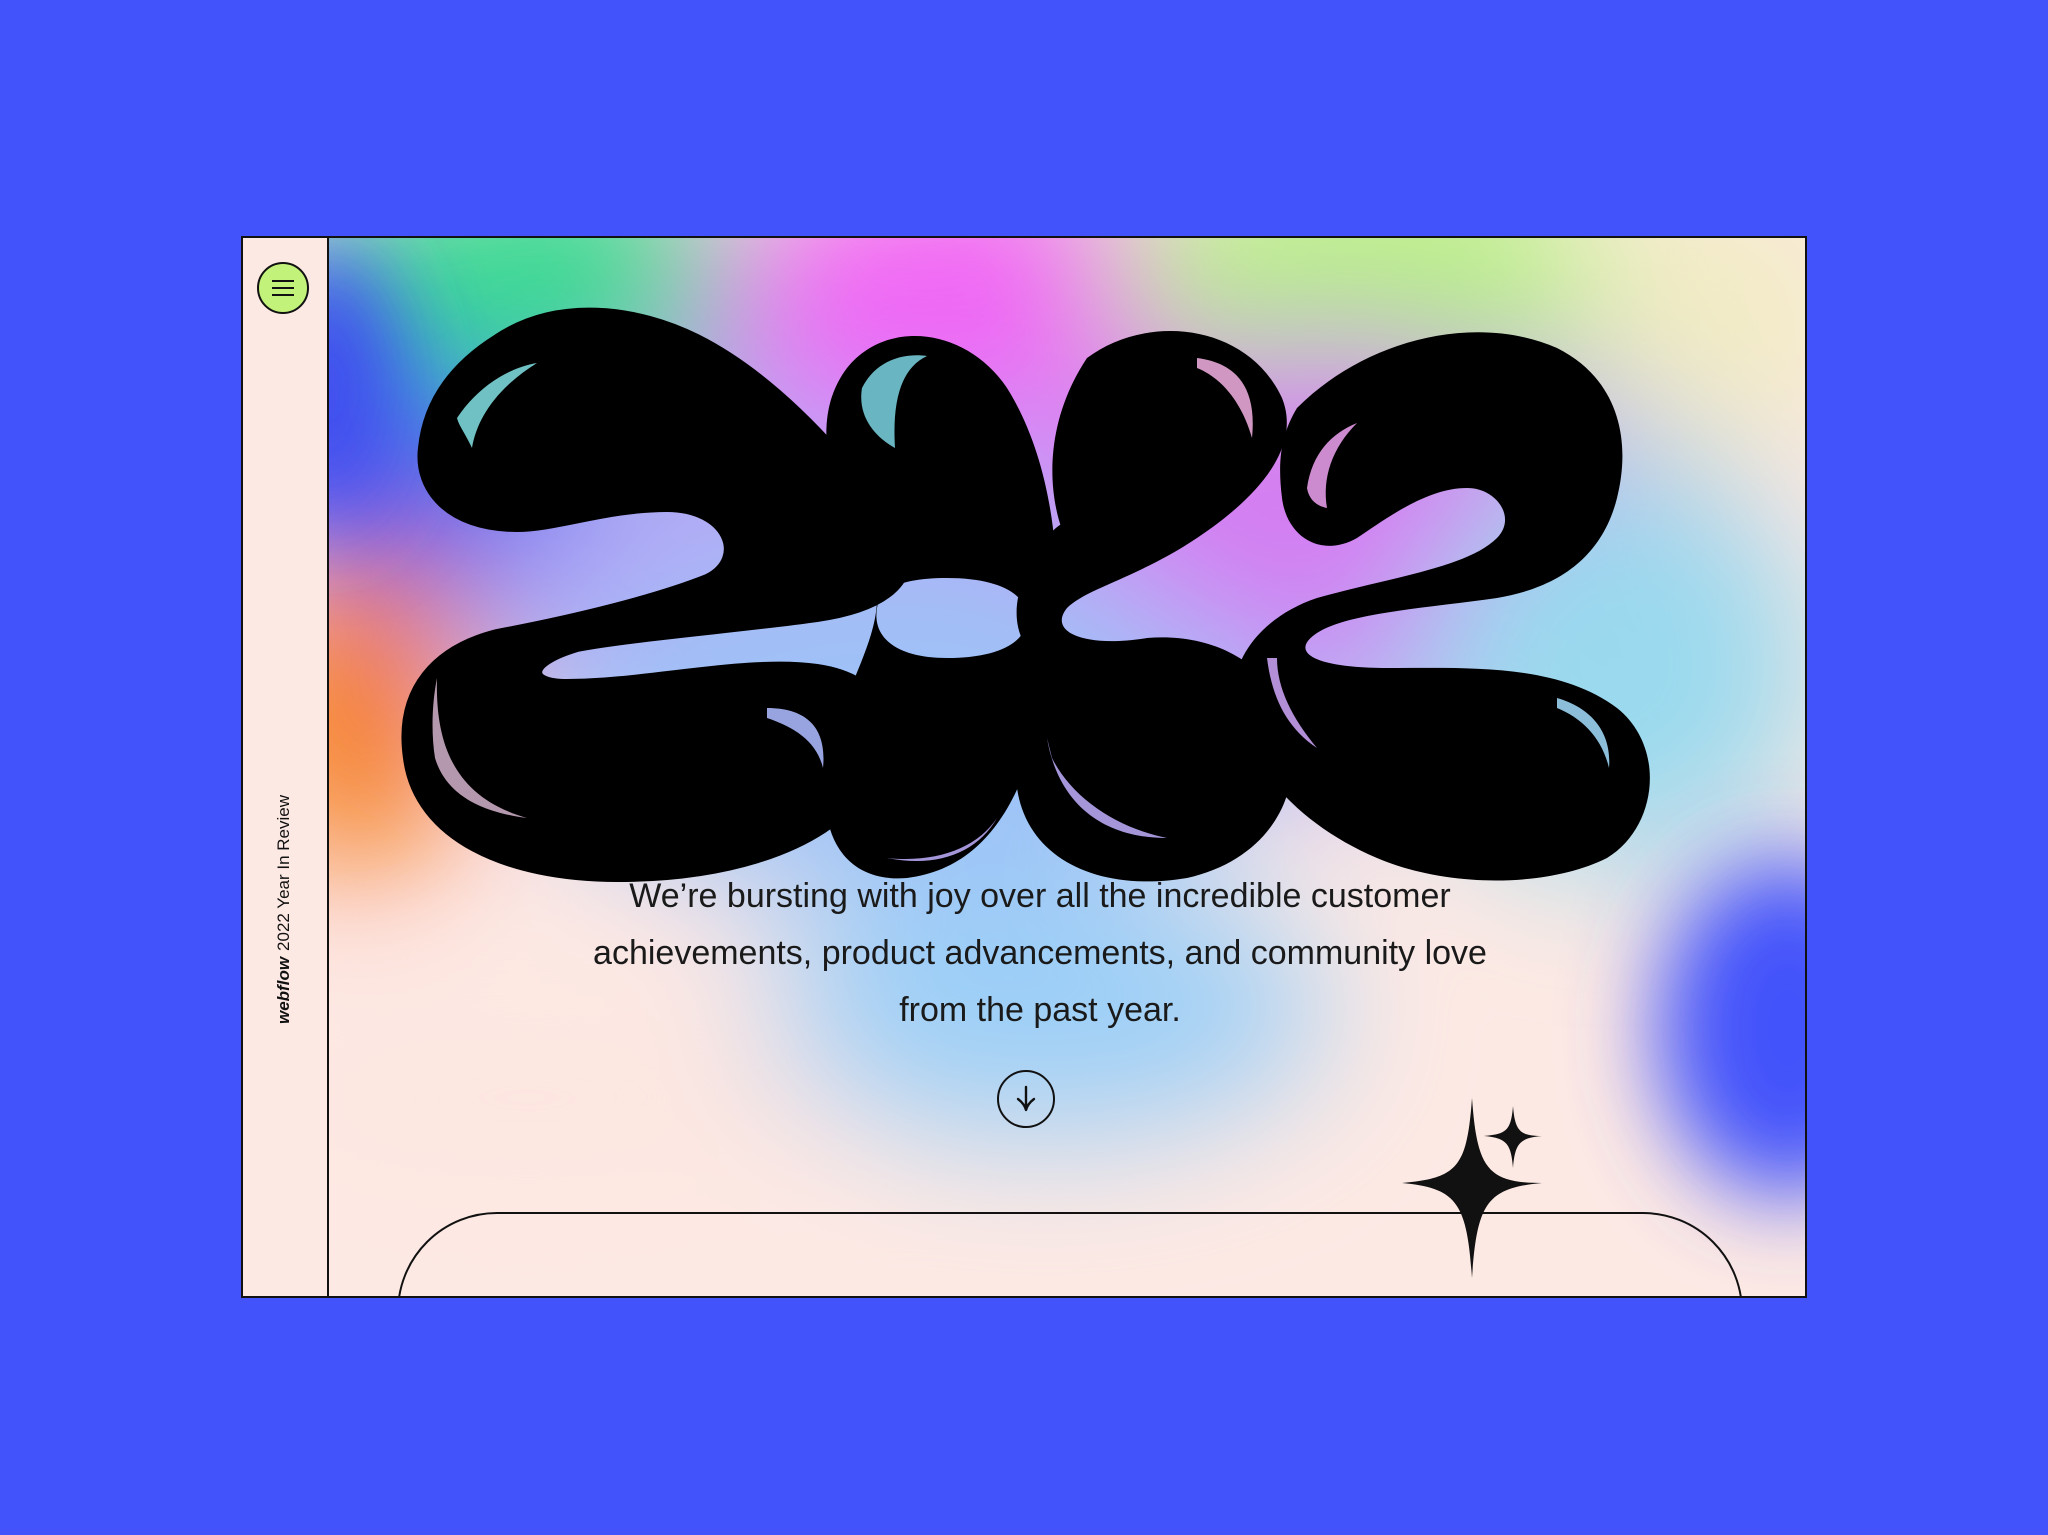 Image resolution: width=2048 pixels, height=1535 pixels. I want to click on digit-2-second, so click(1154, 606).